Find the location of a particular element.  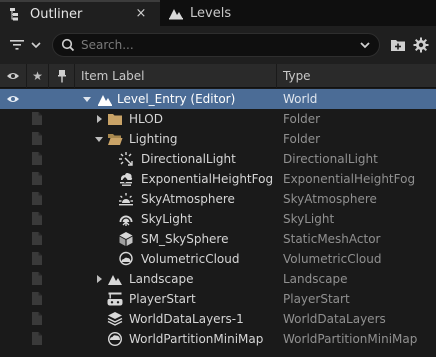

tree-row-label: SkyLight is located at coordinates (167, 219).